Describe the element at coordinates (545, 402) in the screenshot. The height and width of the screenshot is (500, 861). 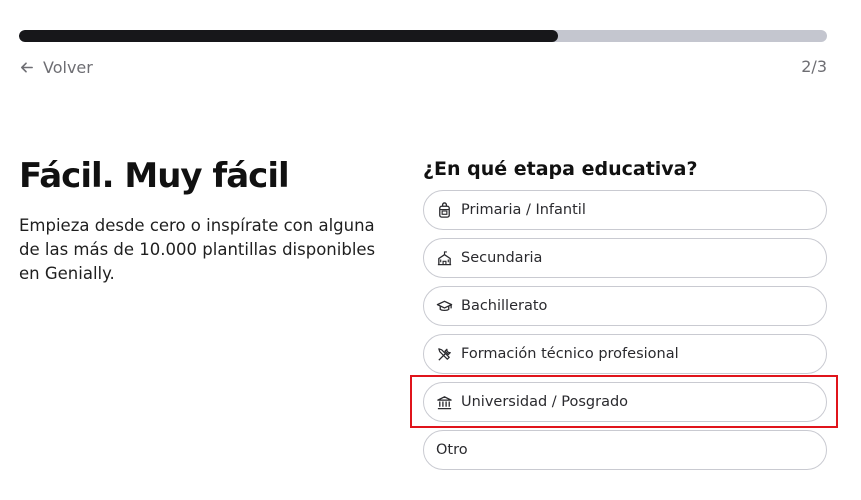
I see `option-label: Universidad / Posgrado` at that location.